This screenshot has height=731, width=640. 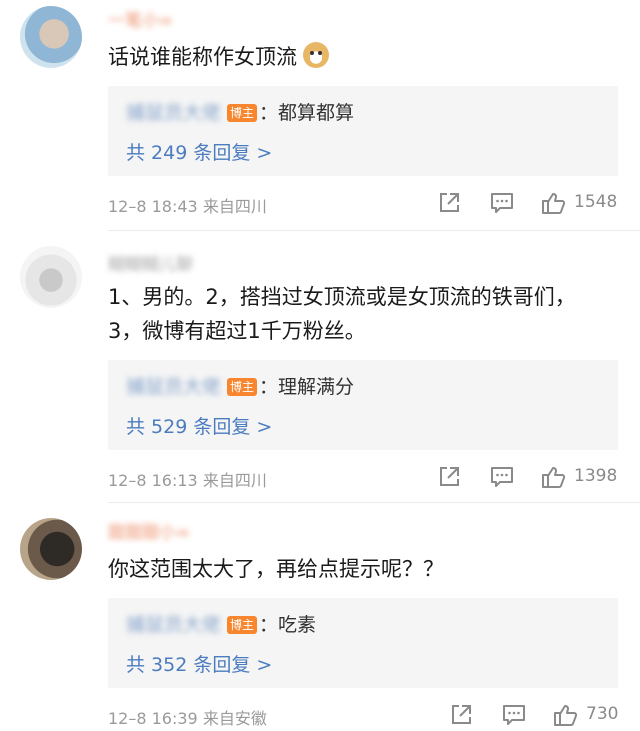 What do you see at coordinates (140, 18) in the screenshot?
I see `comment-username: 一笔小∞` at bounding box center [140, 18].